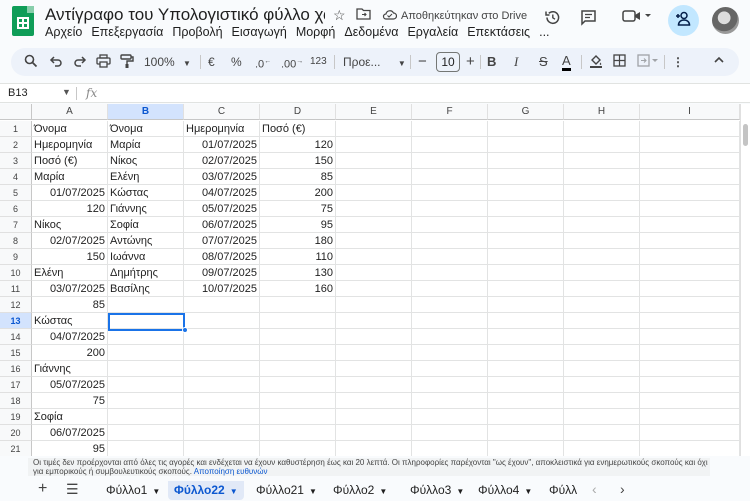  Describe the element at coordinates (66, 92) in the screenshot. I see `name-box-dropdown-icon: ▼` at that location.